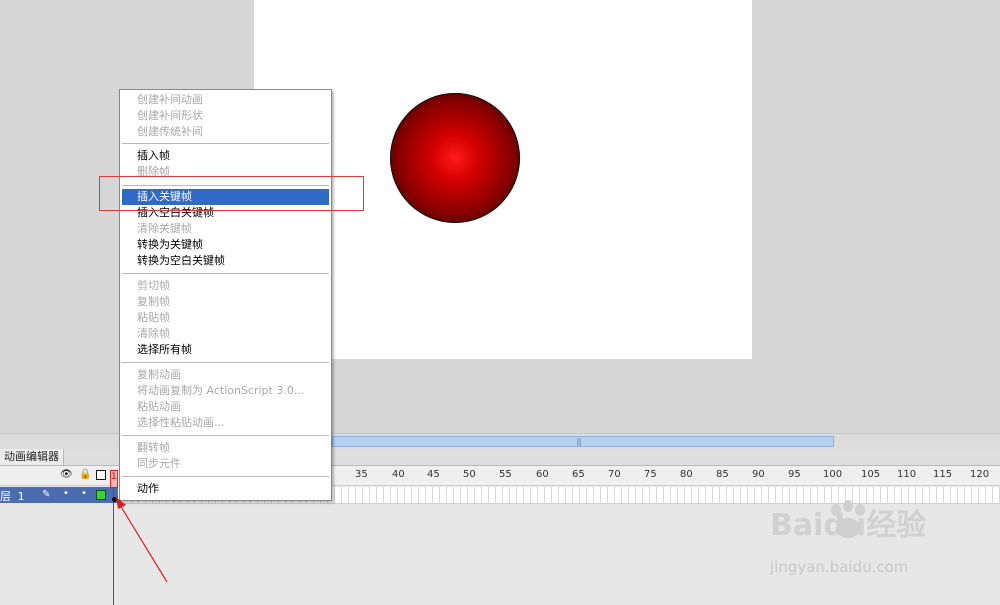  I want to click on ruler-tick-label: 85, so click(722, 474).